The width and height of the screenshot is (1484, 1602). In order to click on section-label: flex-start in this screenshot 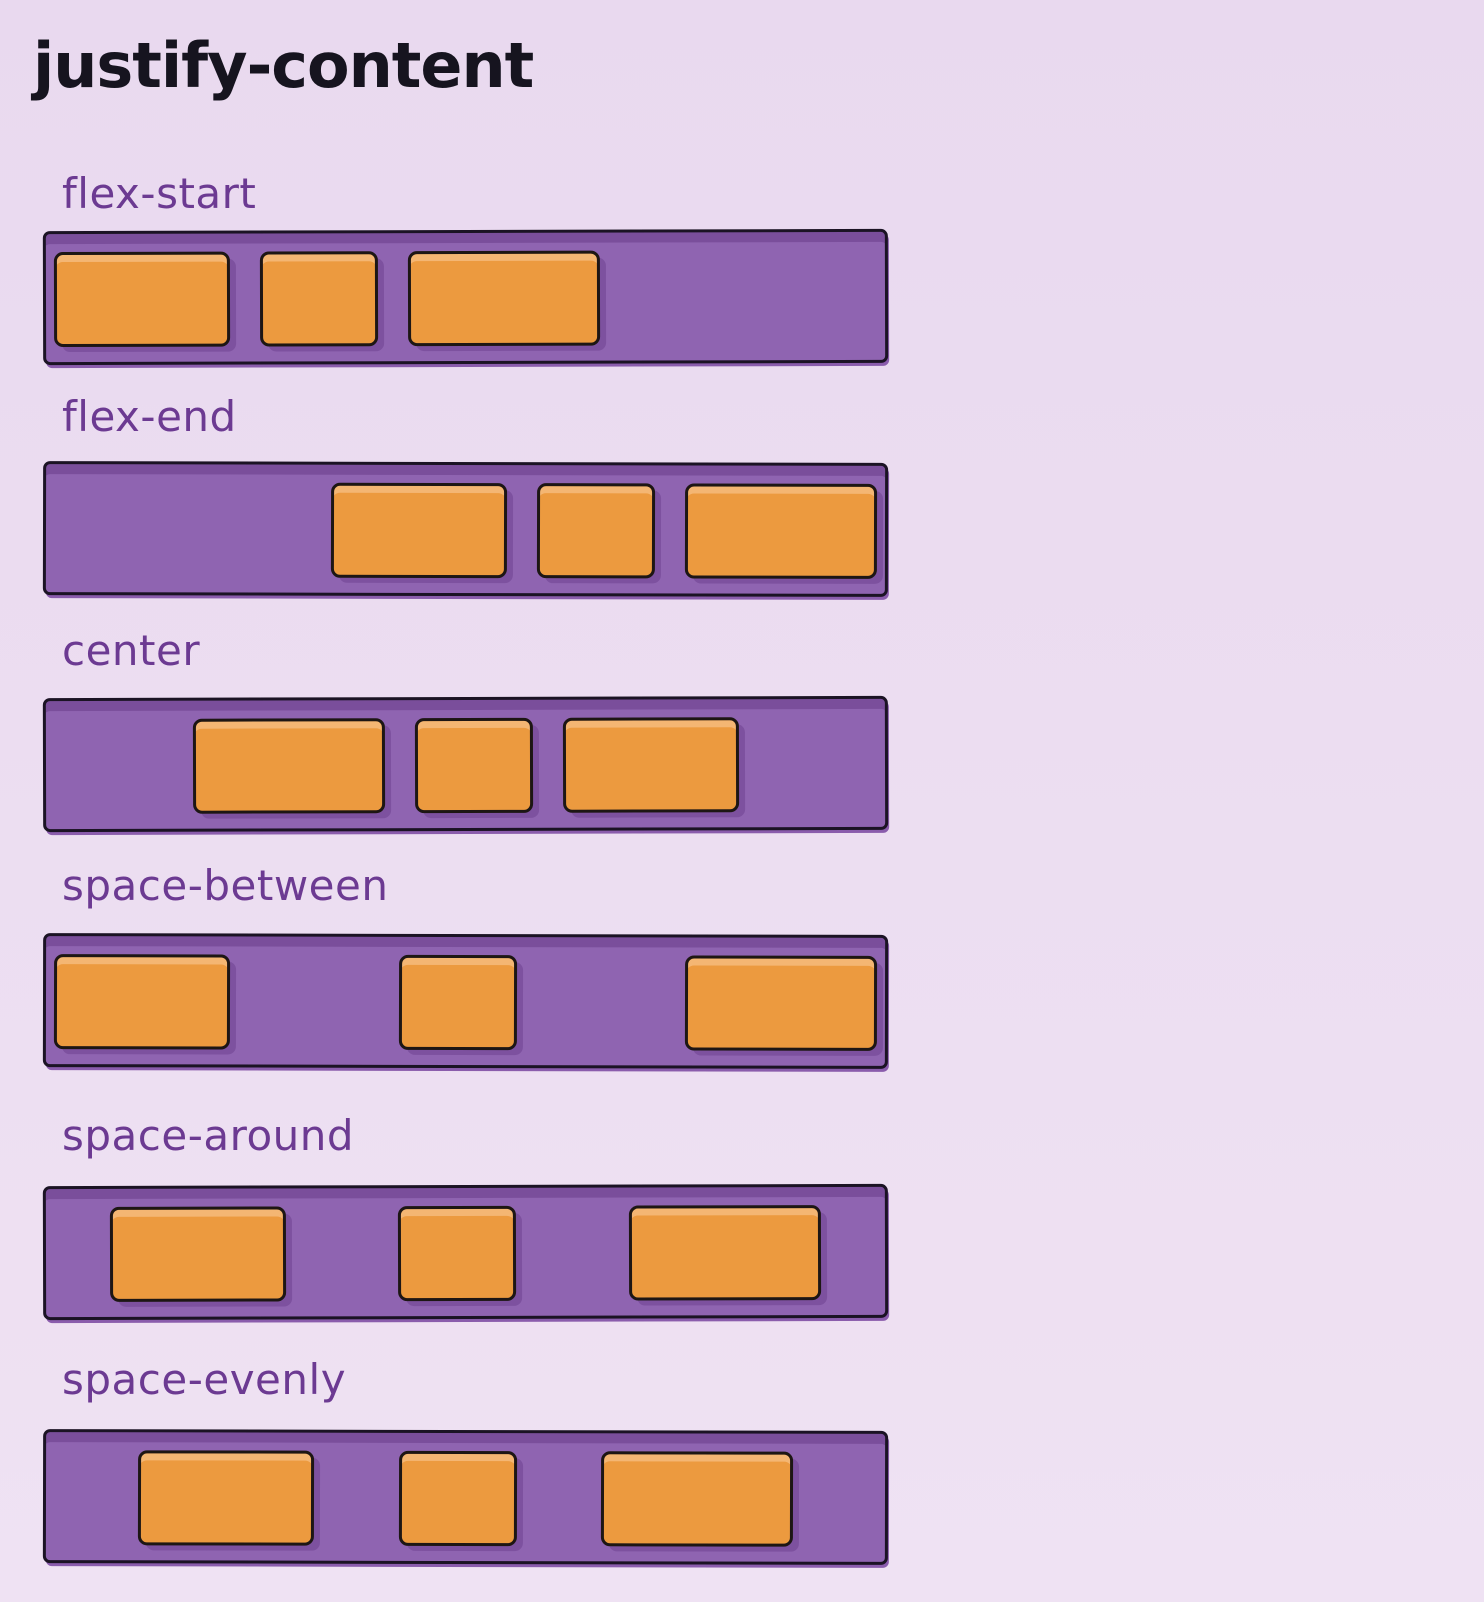, I will do `click(159, 193)`.